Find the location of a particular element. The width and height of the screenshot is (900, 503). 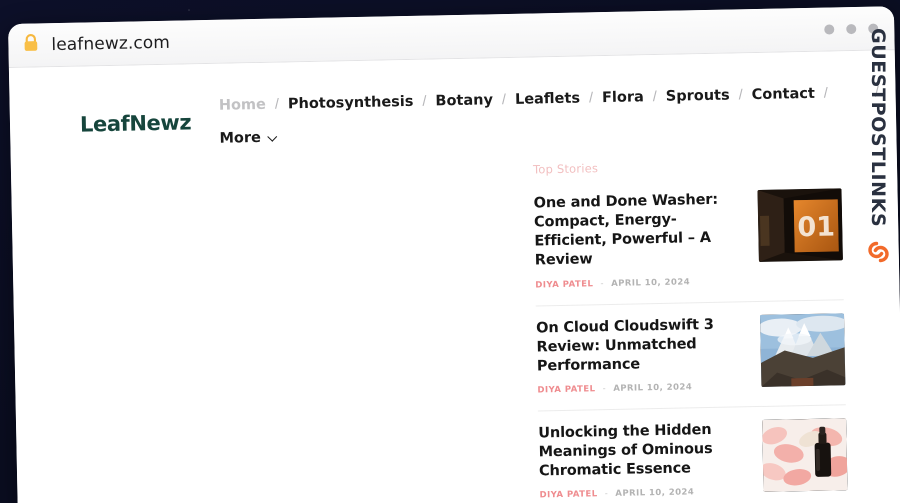

maximize-dot is located at coordinates (851, 28).